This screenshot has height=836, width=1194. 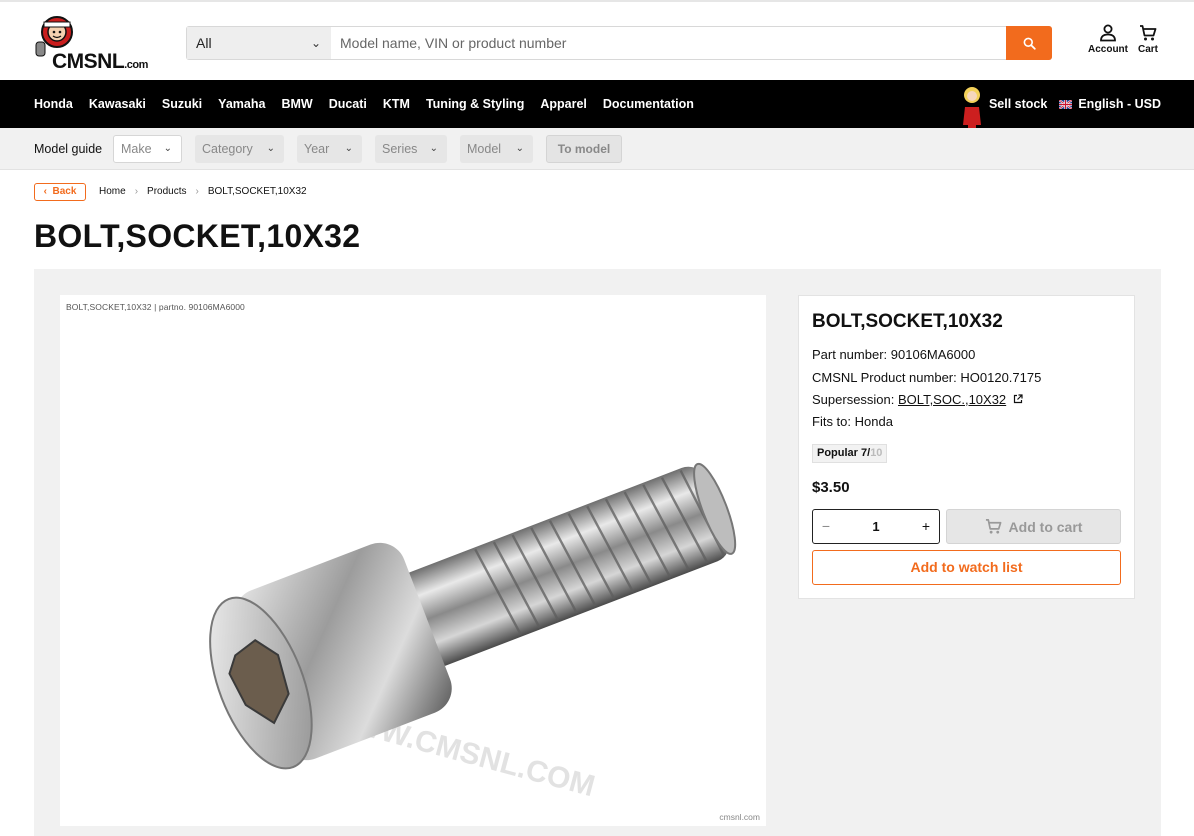 What do you see at coordinates (411, 149) in the screenshot?
I see `series-select: Series ⌄` at bounding box center [411, 149].